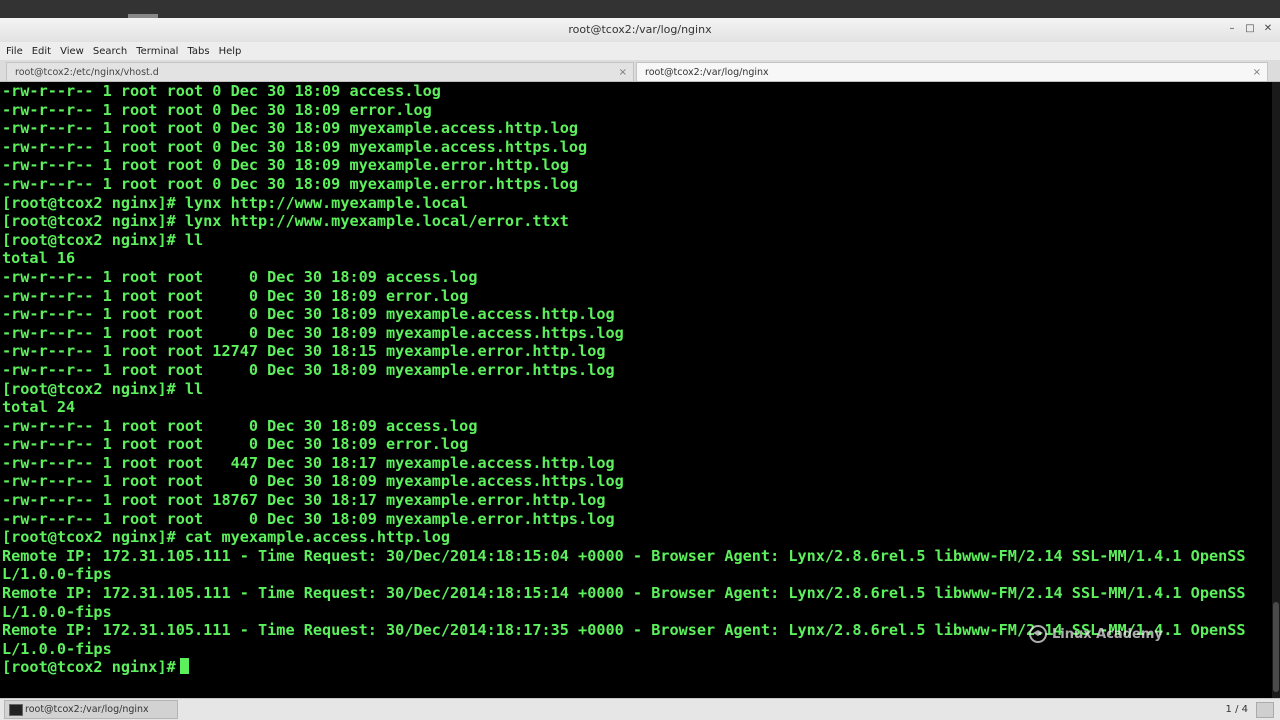 This screenshot has width=1280, height=720. What do you see at coordinates (230, 51) in the screenshot?
I see `menu-help: Help` at bounding box center [230, 51].